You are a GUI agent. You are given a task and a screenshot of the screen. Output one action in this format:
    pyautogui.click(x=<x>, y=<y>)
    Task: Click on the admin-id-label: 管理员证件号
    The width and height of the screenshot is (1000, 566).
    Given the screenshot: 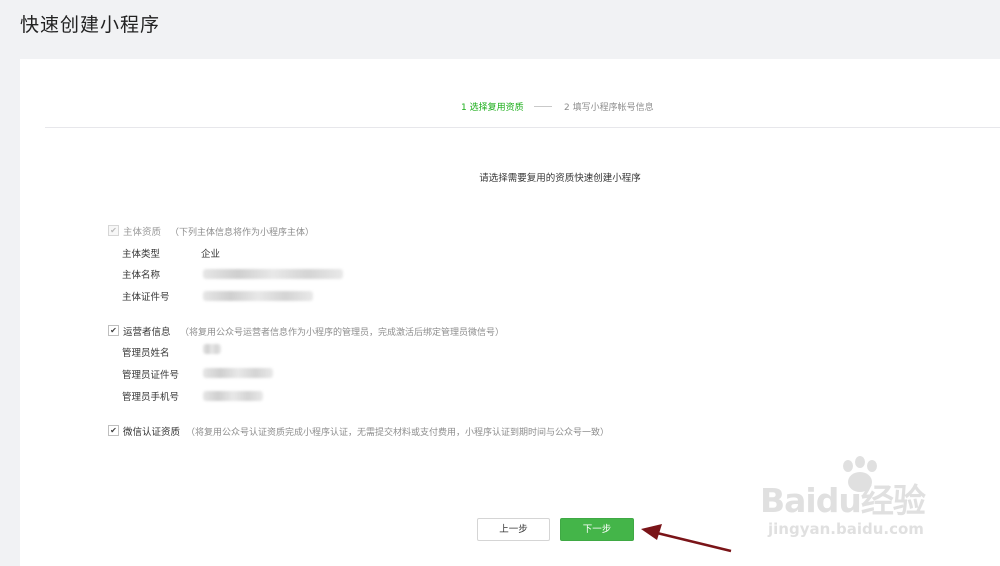 What is the action you would take?
    pyautogui.click(x=151, y=375)
    